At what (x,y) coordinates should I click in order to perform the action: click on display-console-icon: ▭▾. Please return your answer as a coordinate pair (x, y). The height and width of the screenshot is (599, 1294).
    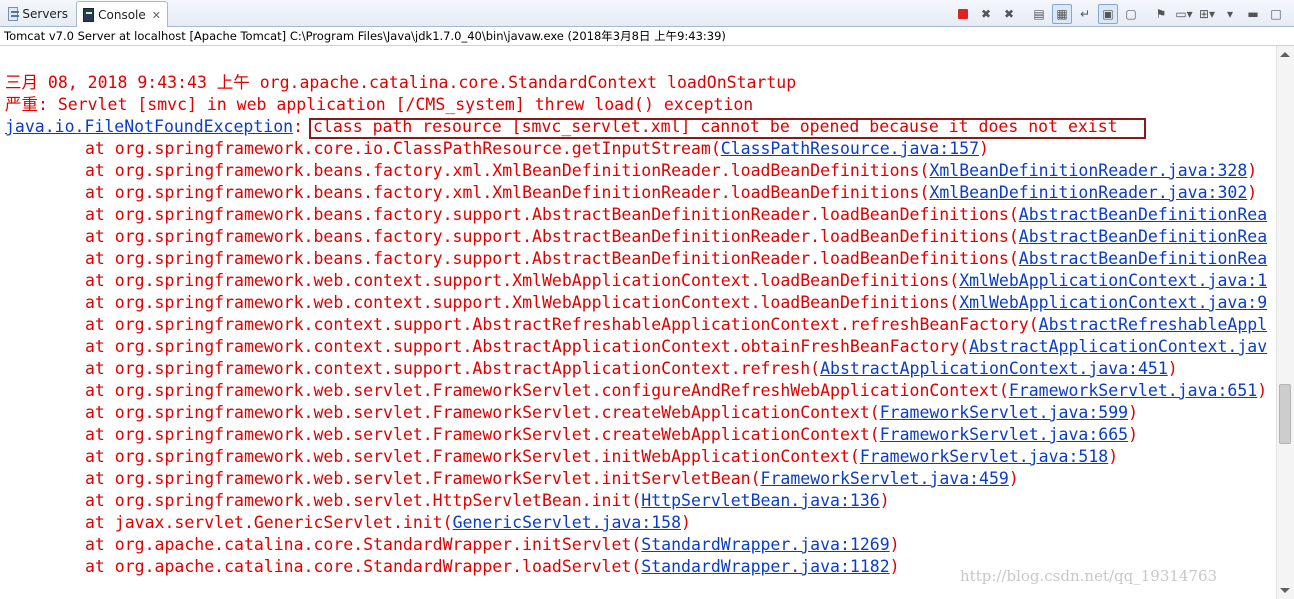
    Looking at the image, I should click on (1184, 14).